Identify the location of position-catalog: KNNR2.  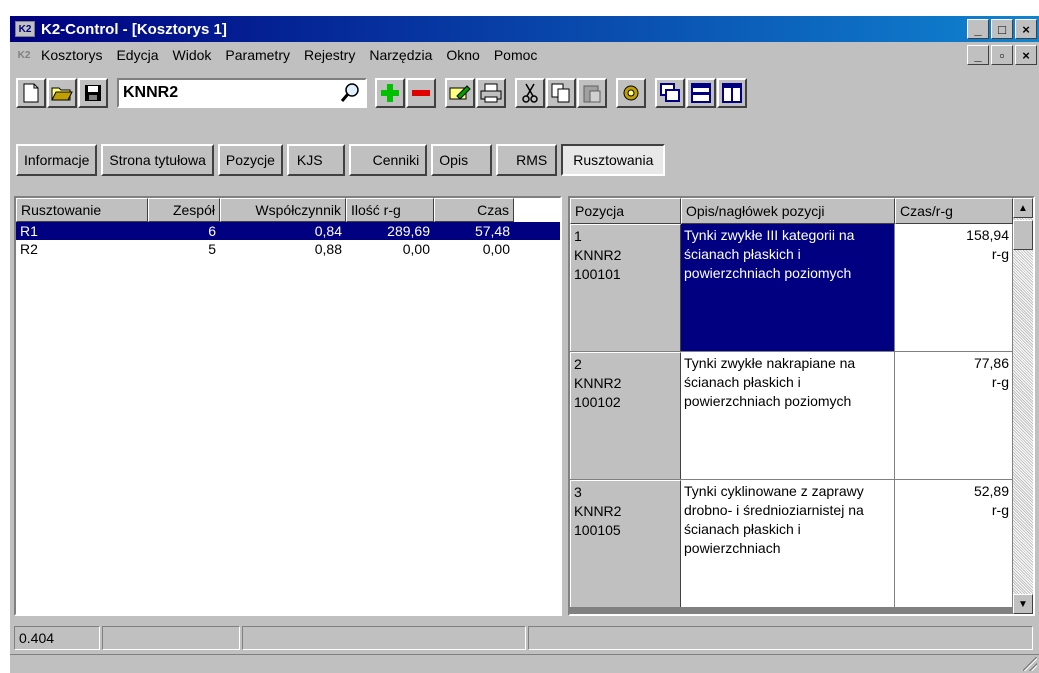
(598, 383).